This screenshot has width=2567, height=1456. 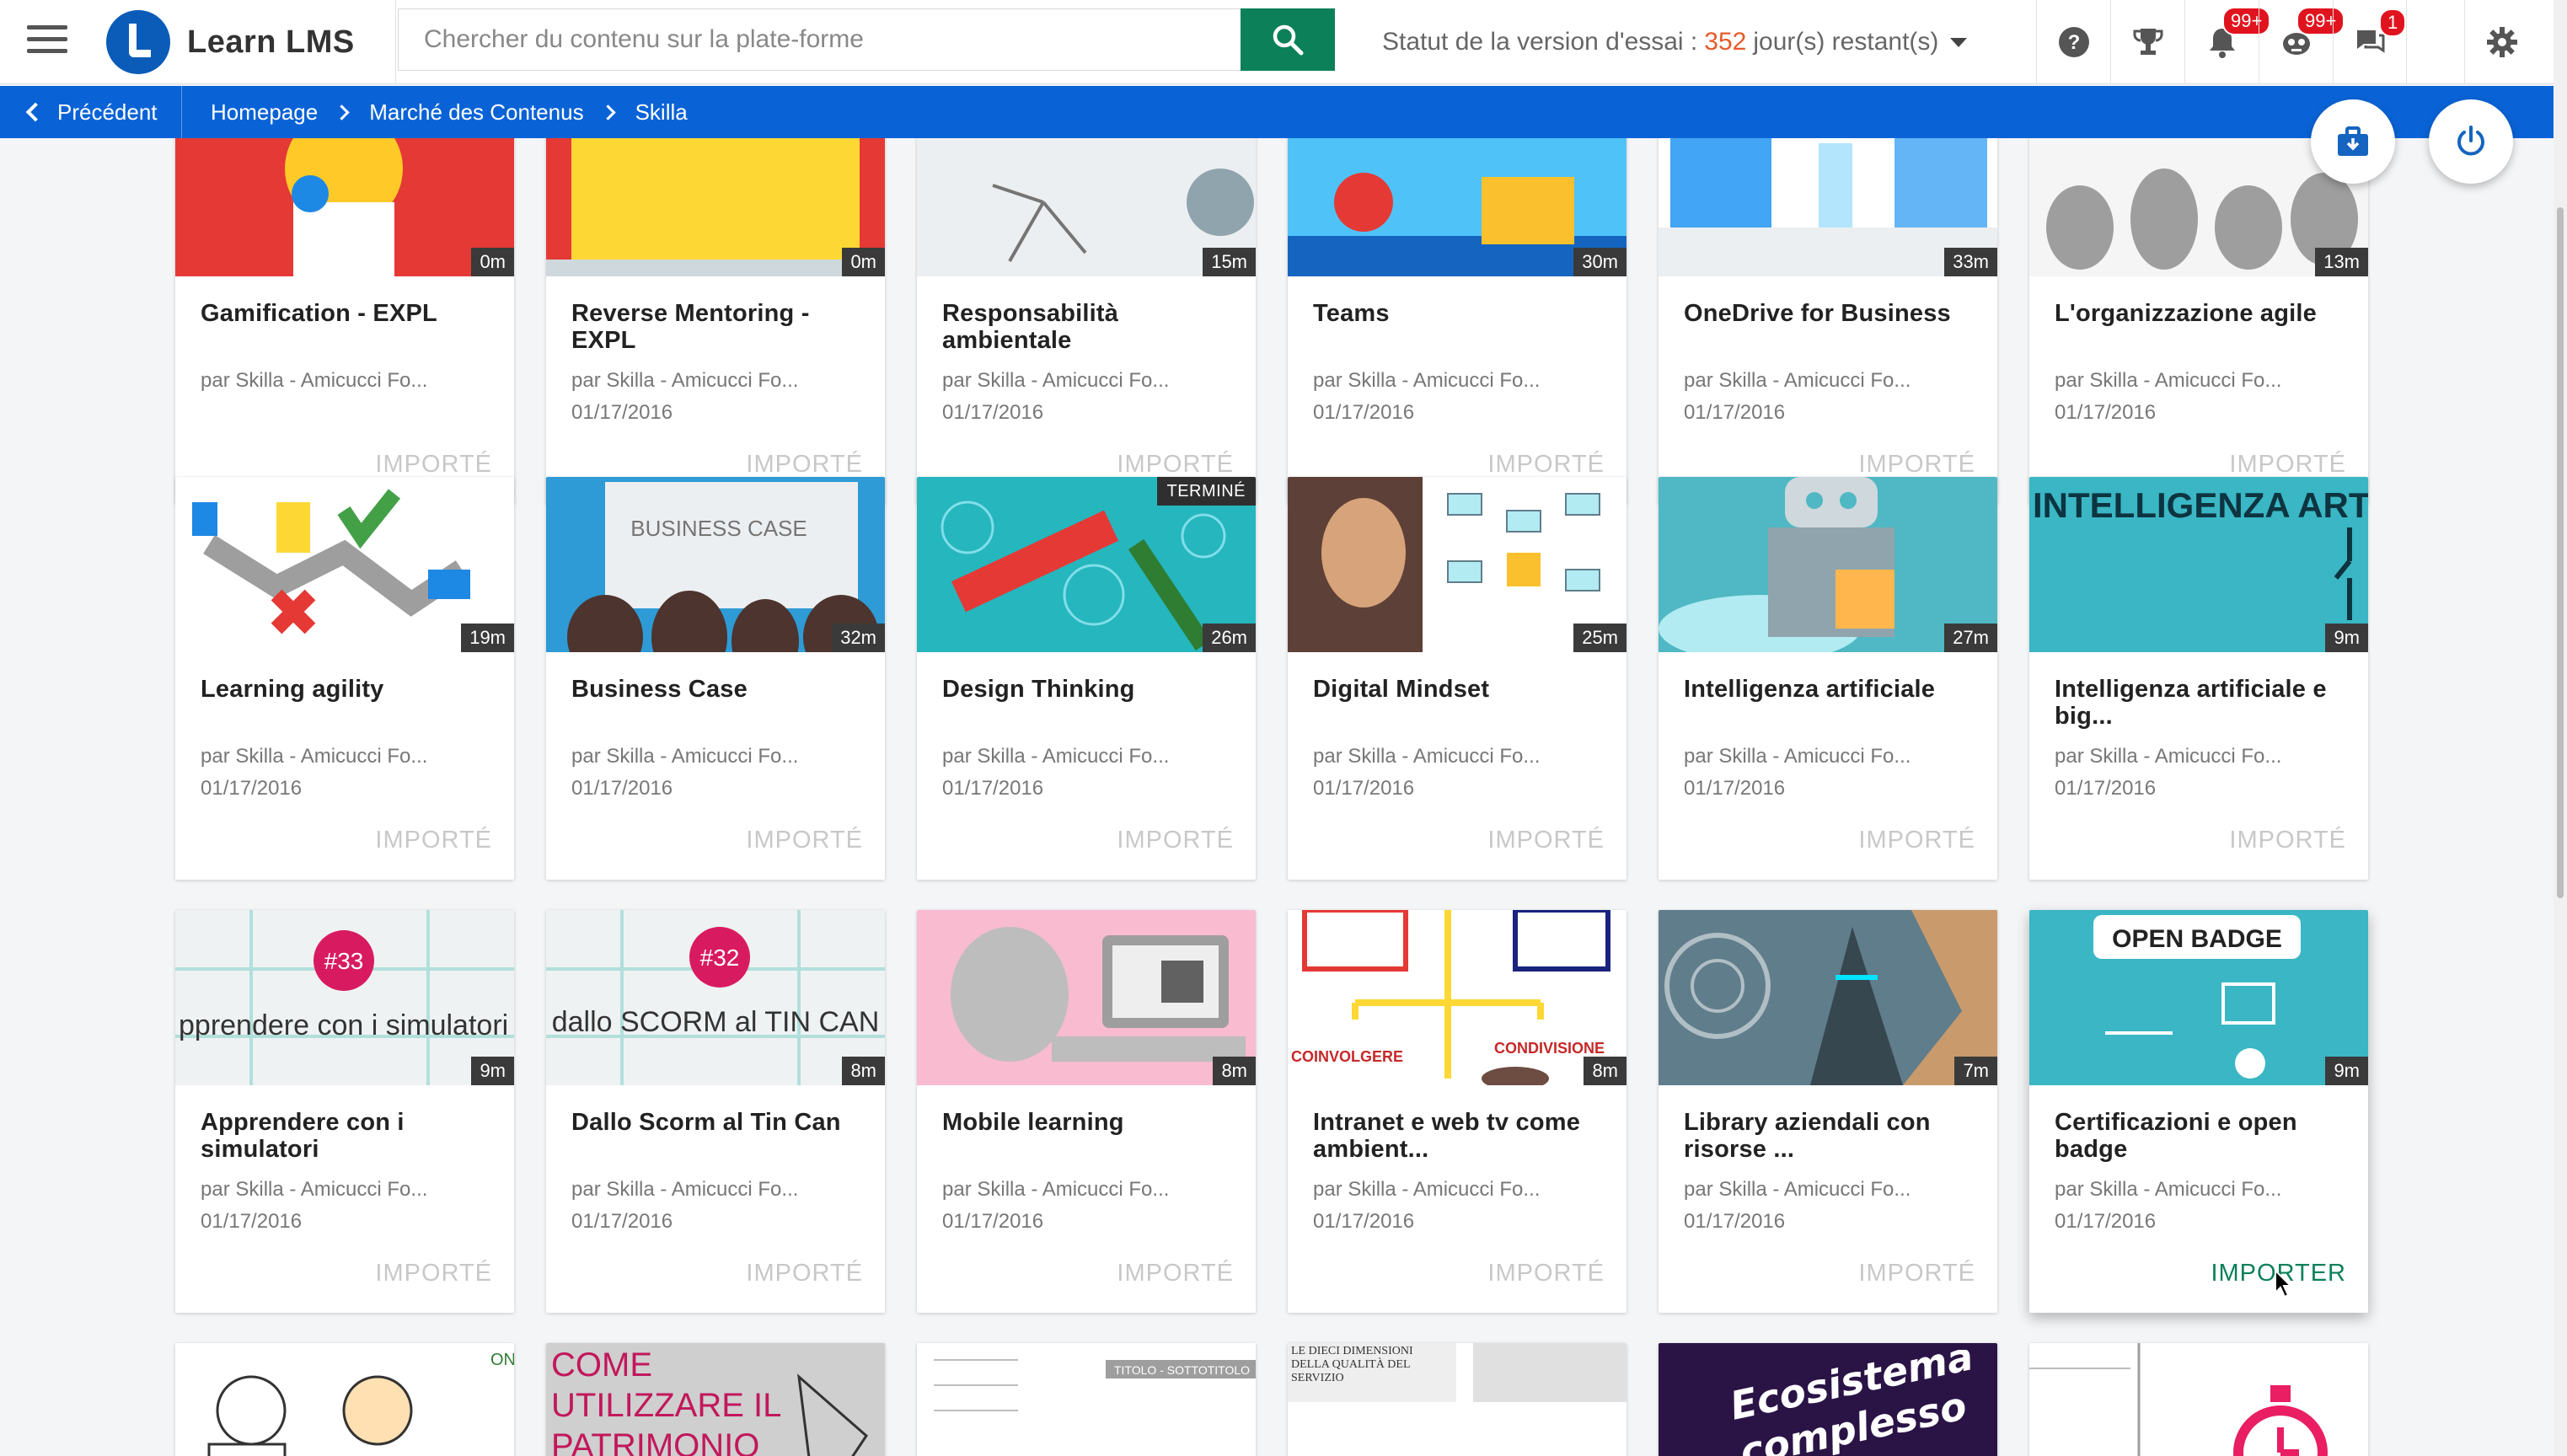 I want to click on achievements-button, so click(x=2147, y=42).